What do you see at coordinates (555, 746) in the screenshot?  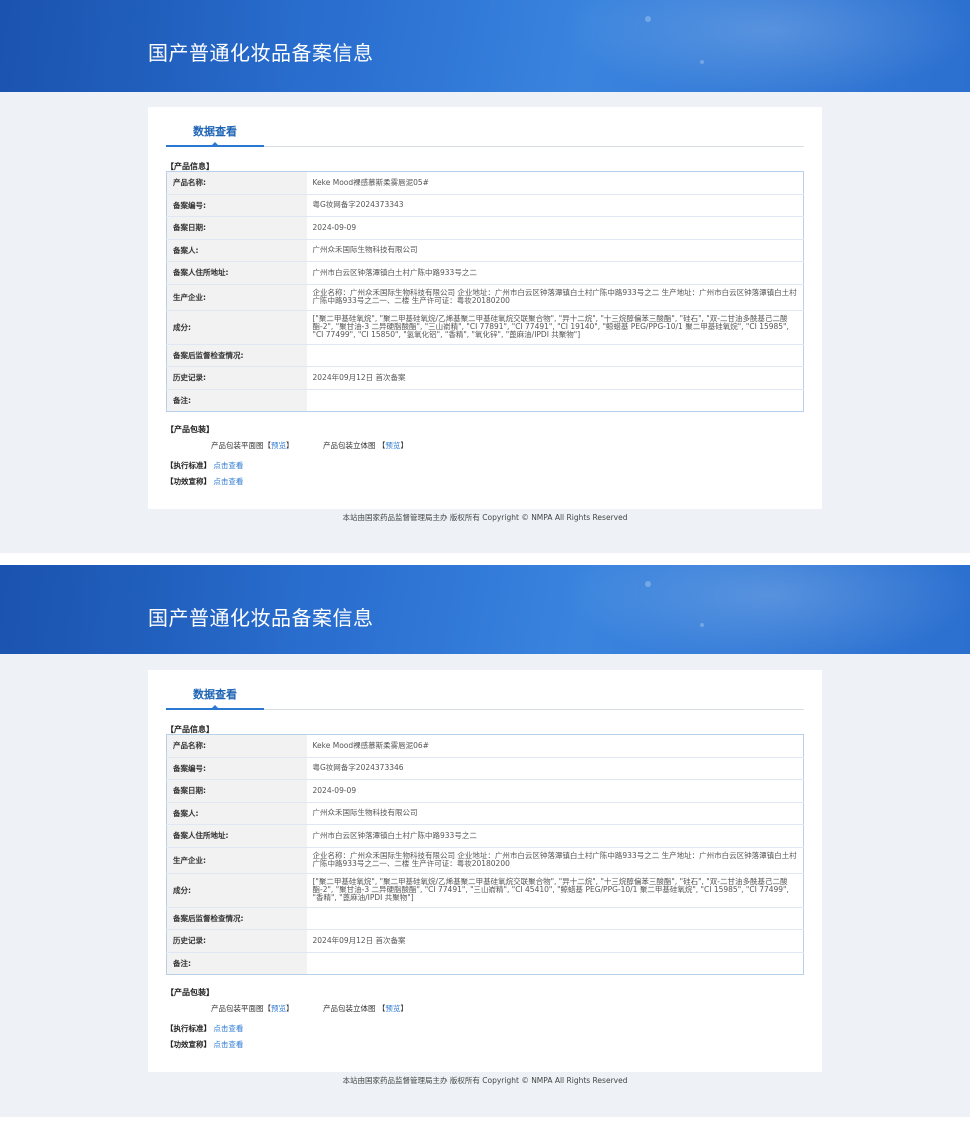 I see `product-name-value: Keke Mood裸感慕斯柔雾唇泥06#` at bounding box center [555, 746].